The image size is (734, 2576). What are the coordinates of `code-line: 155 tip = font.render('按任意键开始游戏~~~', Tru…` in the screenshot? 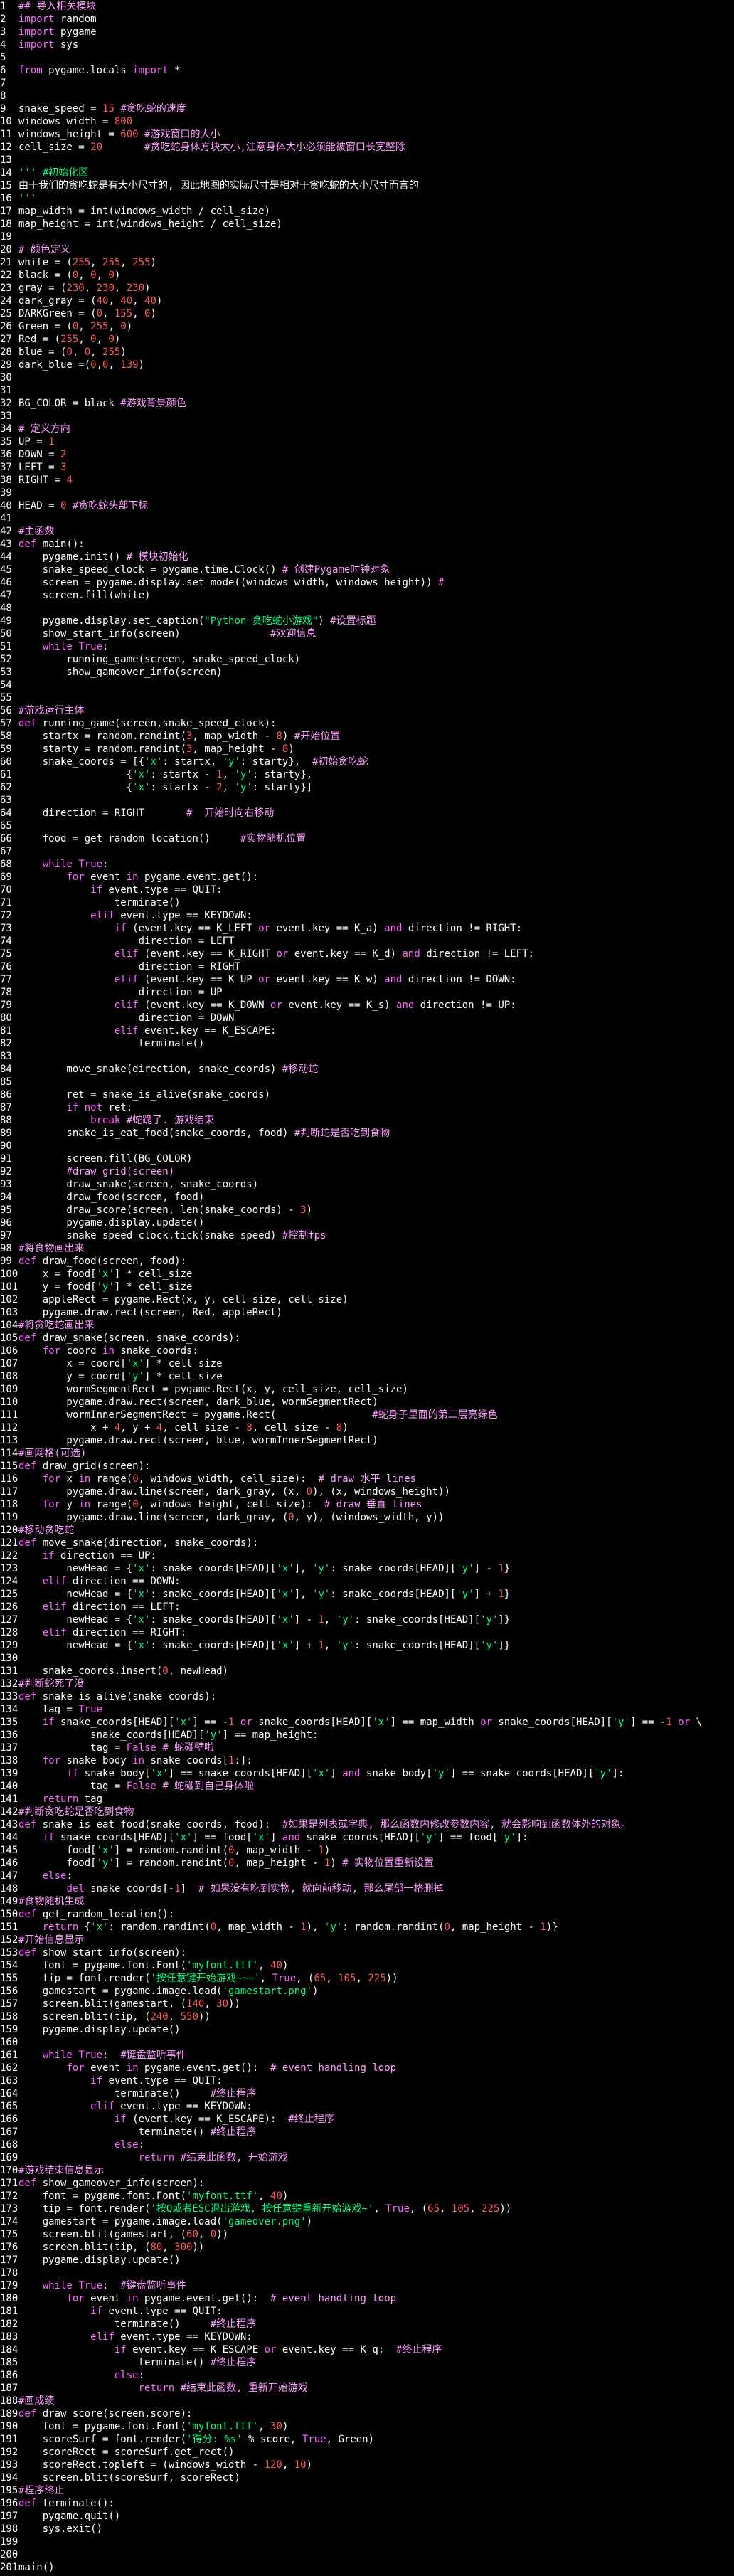 It's located at (367, 1978).